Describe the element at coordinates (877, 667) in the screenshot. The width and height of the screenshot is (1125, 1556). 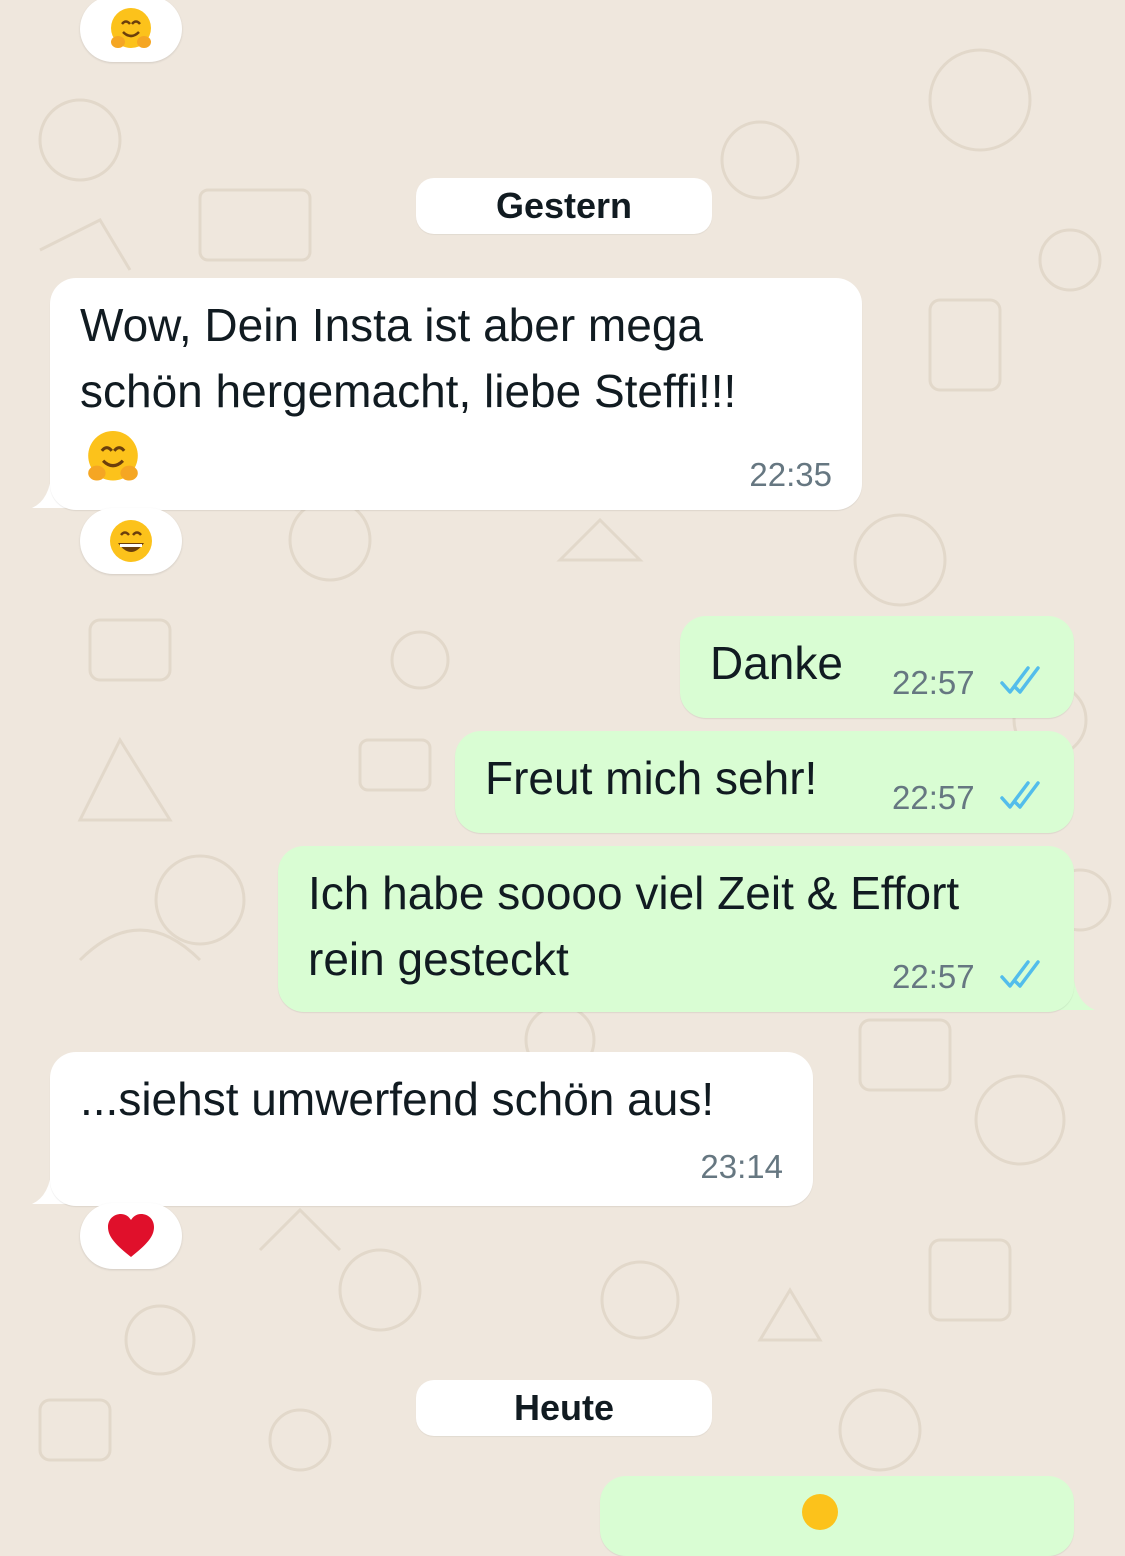
I see `message-bubble-outgoing: Danke 22:57` at that location.